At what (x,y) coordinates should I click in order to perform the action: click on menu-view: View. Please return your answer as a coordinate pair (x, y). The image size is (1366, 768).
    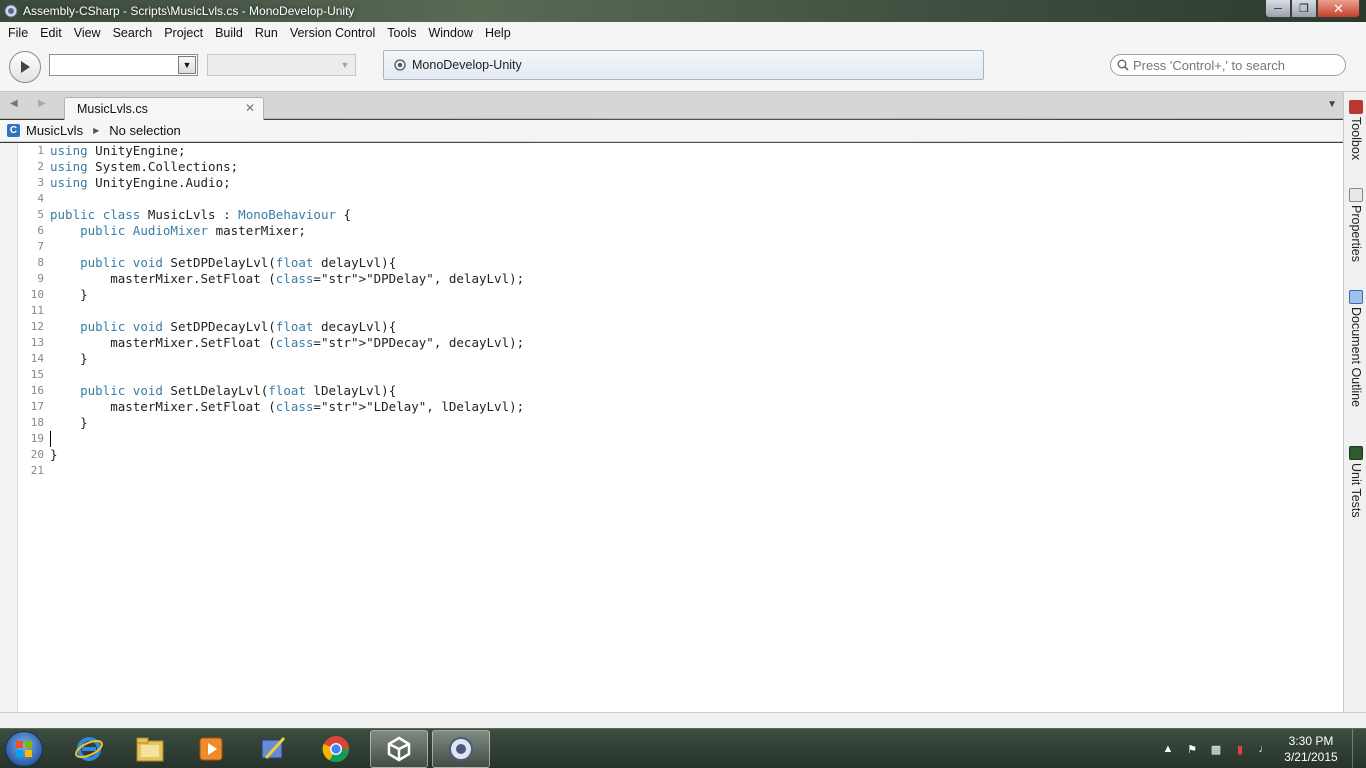
    Looking at the image, I should click on (87, 33).